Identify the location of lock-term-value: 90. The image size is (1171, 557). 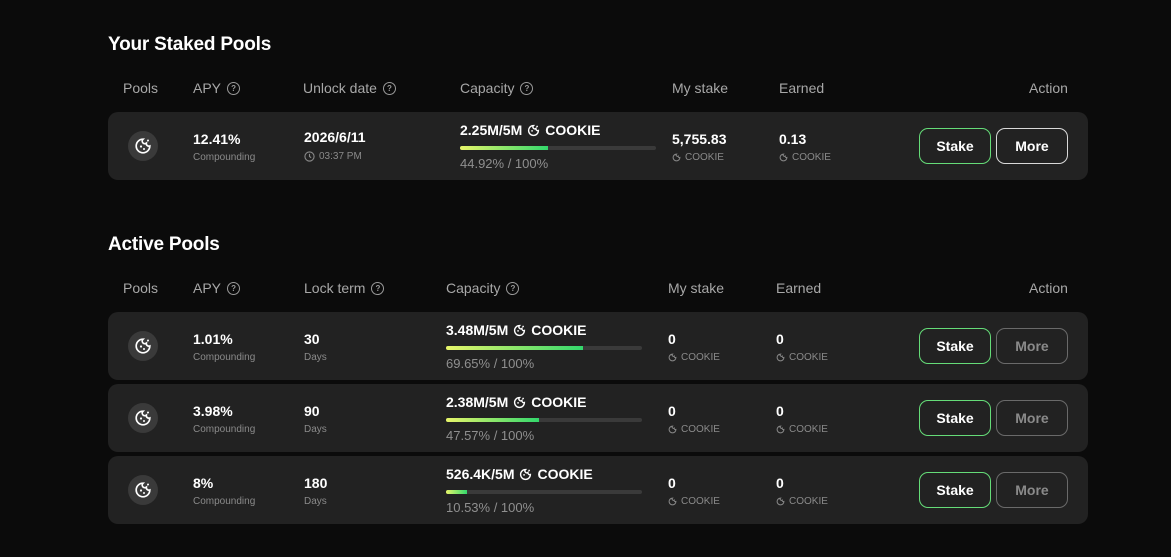
(312, 411).